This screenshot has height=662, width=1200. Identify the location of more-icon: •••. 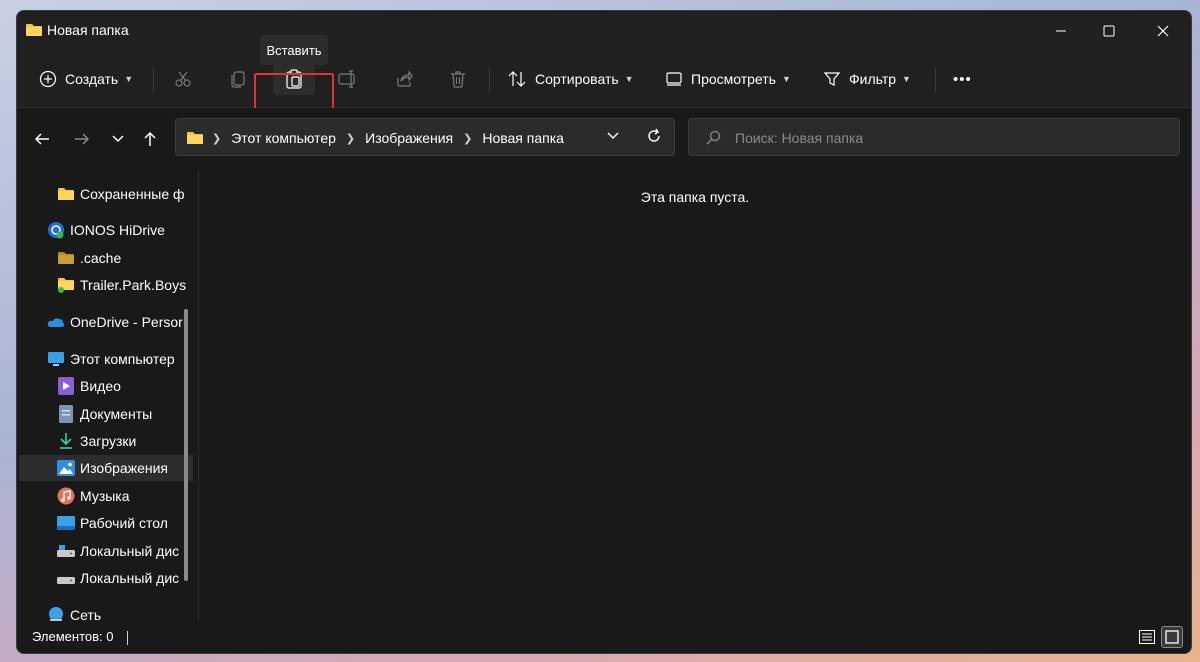
(962, 79).